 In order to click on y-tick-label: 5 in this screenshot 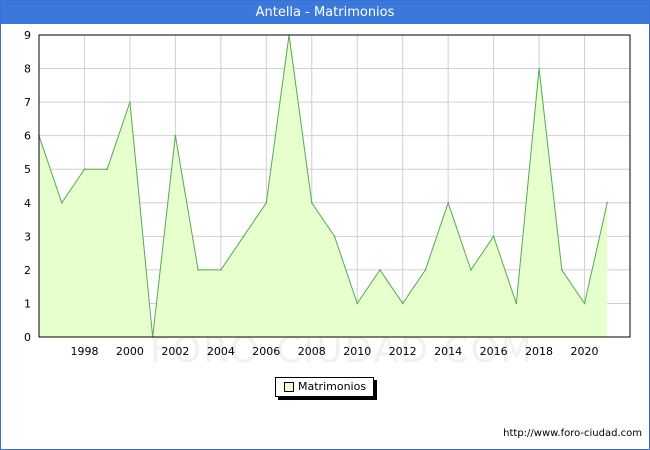, I will do `click(27, 169)`.